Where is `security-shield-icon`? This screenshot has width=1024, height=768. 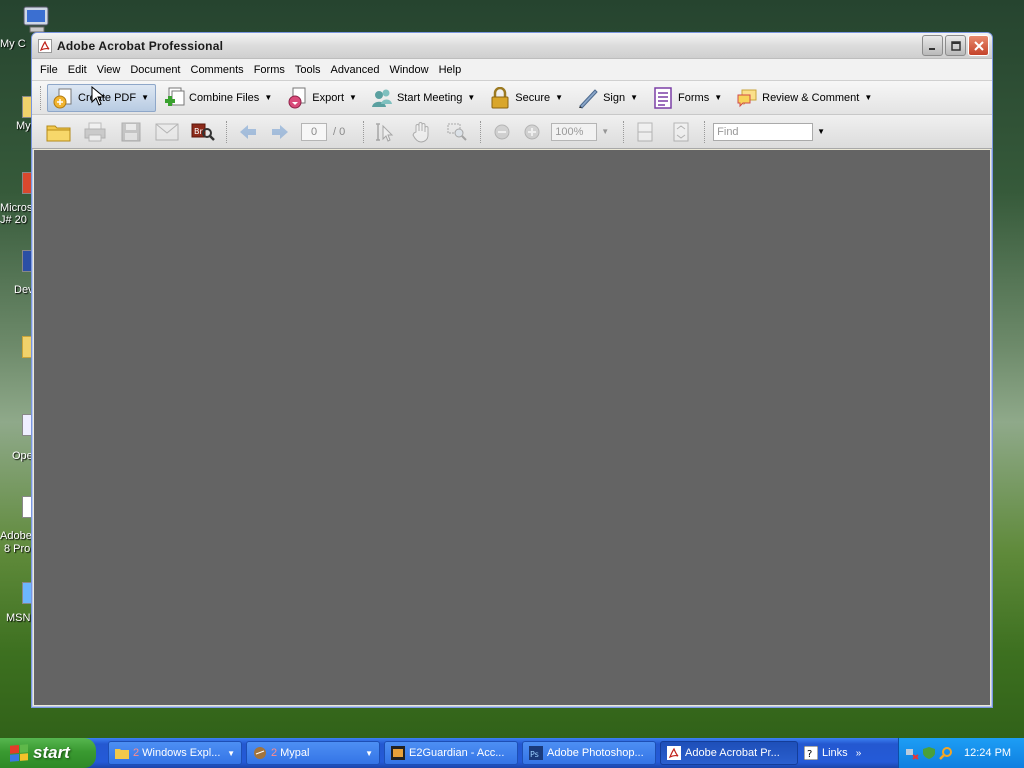 security-shield-icon is located at coordinates (929, 753).